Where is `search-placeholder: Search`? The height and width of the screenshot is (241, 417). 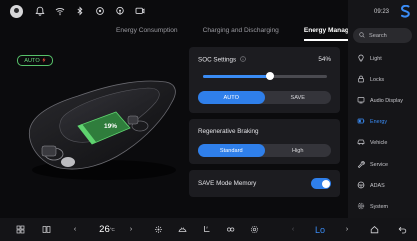 search-placeholder: Search is located at coordinates (378, 35).